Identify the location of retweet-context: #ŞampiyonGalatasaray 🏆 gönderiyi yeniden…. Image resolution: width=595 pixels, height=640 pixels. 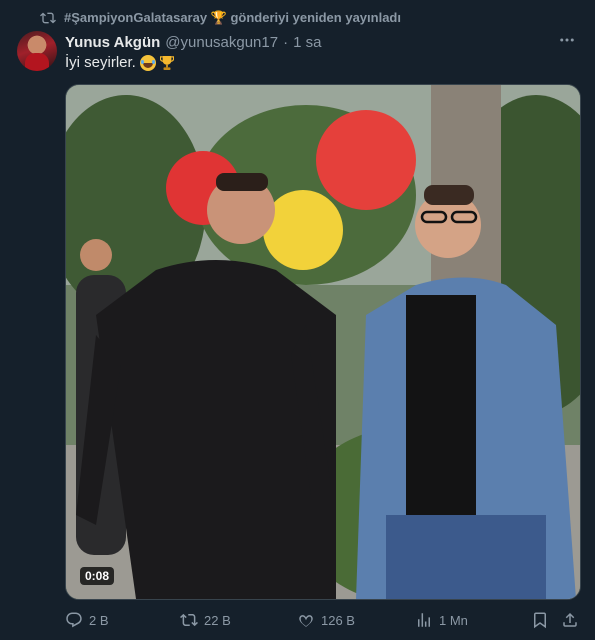
(220, 18).